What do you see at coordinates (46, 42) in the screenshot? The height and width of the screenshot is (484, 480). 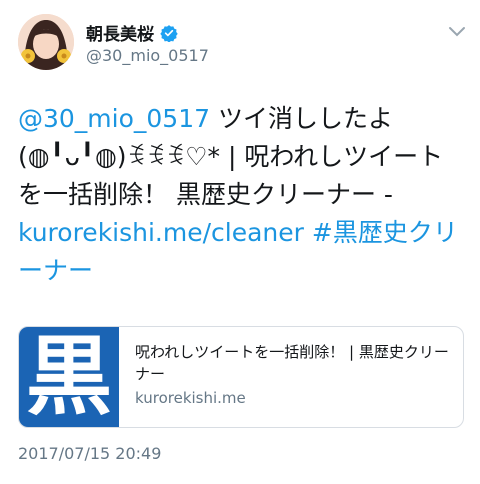 I see `avatar` at bounding box center [46, 42].